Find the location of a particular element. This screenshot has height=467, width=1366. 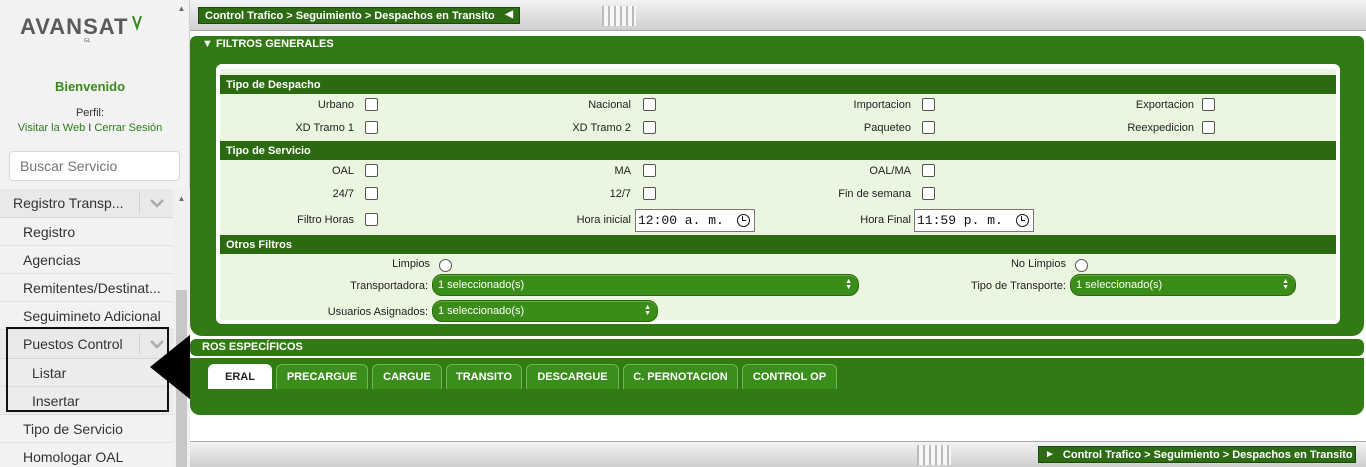

highlight-box is located at coordinates (87, 369).